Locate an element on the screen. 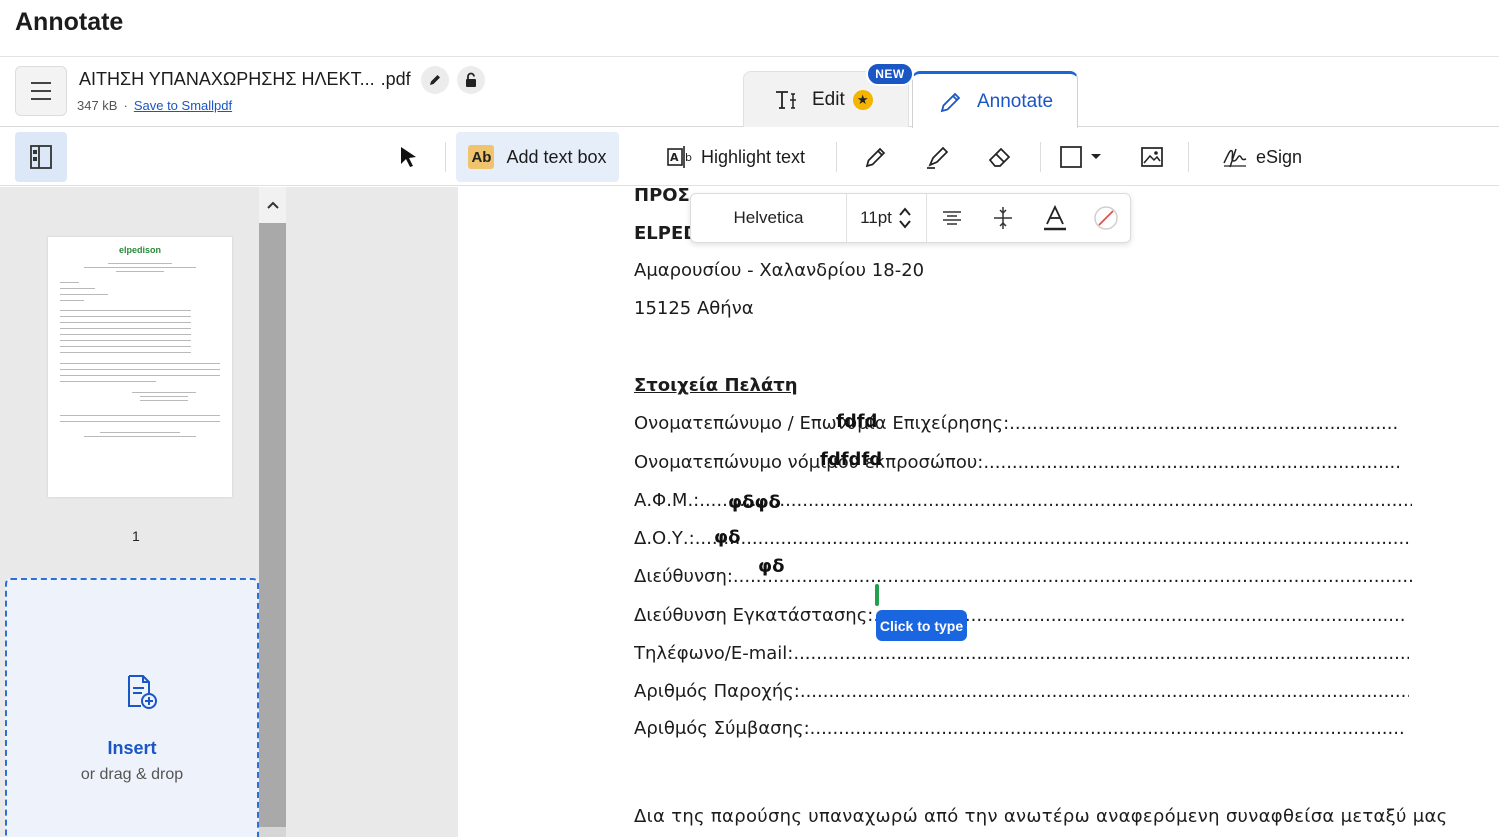 This screenshot has height=837, width=1499. toggle-sidebar-button is located at coordinates (41, 157).